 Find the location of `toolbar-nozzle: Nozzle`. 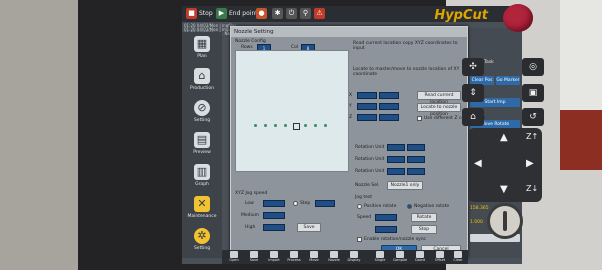

toolbar-nozzle: Nozzle is located at coordinates (334, 257).